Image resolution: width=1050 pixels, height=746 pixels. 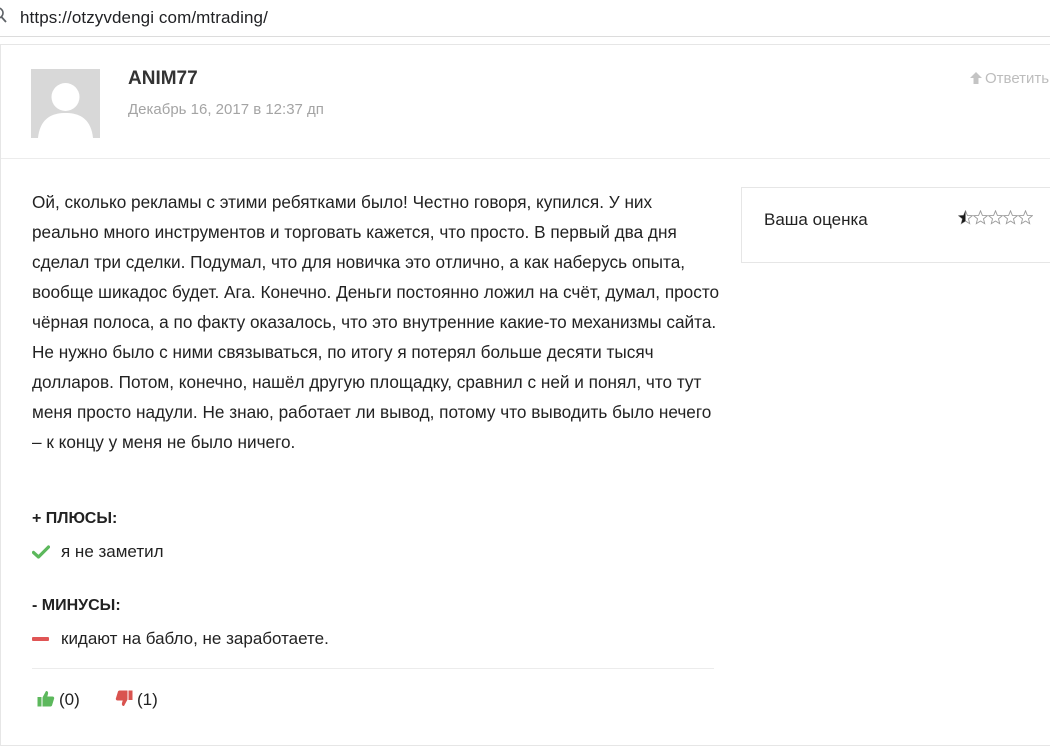 What do you see at coordinates (525, 18) in the screenshot?
I see `browser-address-bar: https://otzyvdengi com/mtrading/` at bounding box center [525, 18].